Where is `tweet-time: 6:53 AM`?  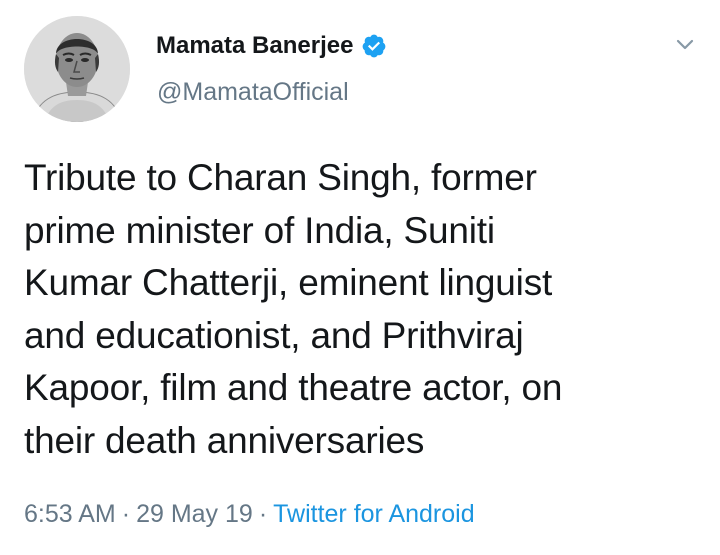
tweet-time: 6:53 AM is located at coordinates (70, 514).